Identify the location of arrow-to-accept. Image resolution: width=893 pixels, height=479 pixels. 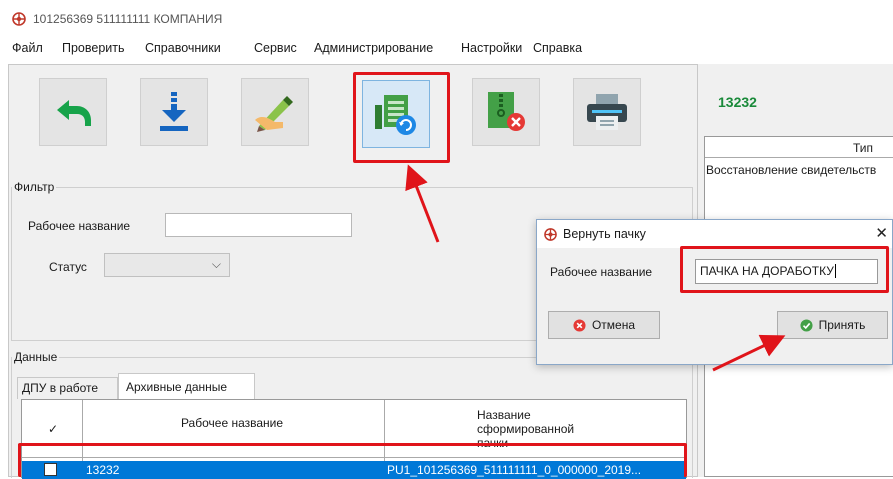
(749, 353).